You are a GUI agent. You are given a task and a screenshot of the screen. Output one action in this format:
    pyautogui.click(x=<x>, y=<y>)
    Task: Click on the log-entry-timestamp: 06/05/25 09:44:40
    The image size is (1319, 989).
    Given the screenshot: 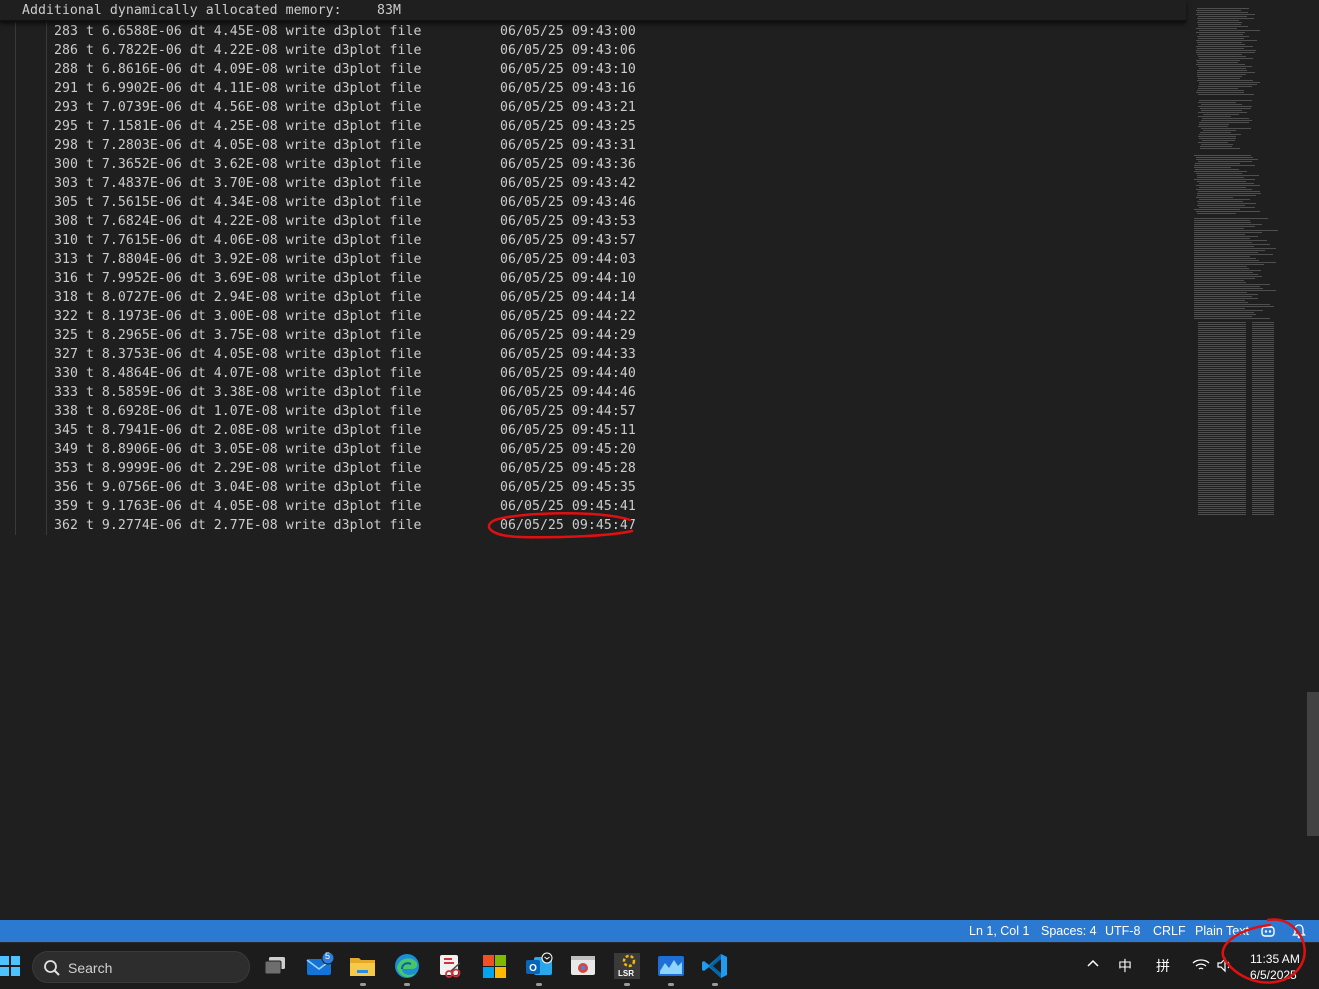 What is the action you would take?
    pyautogui.click(x=568, y=373)
    